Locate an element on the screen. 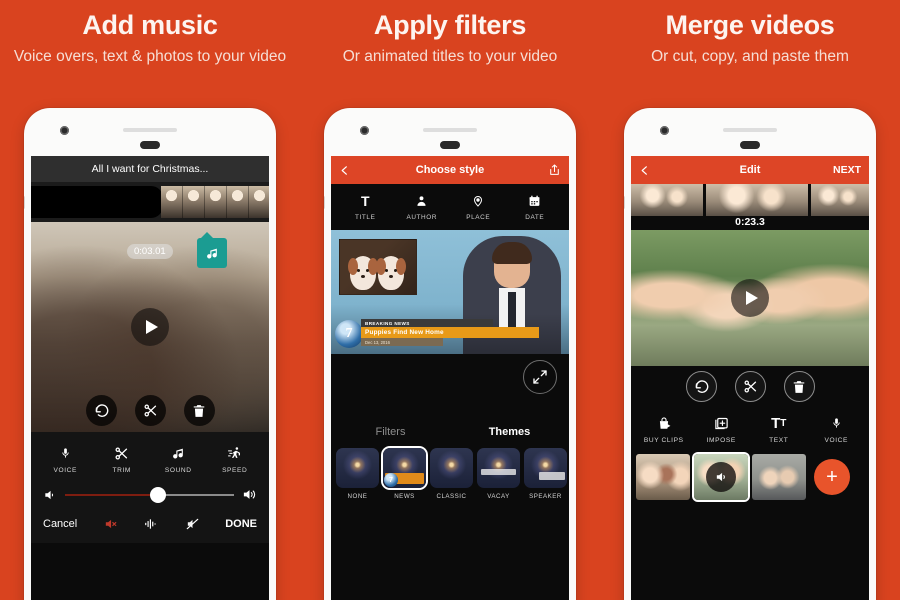 This screenshot has width=900, height=600. tool-speed: SPEED is located at coordinates (235, 459).